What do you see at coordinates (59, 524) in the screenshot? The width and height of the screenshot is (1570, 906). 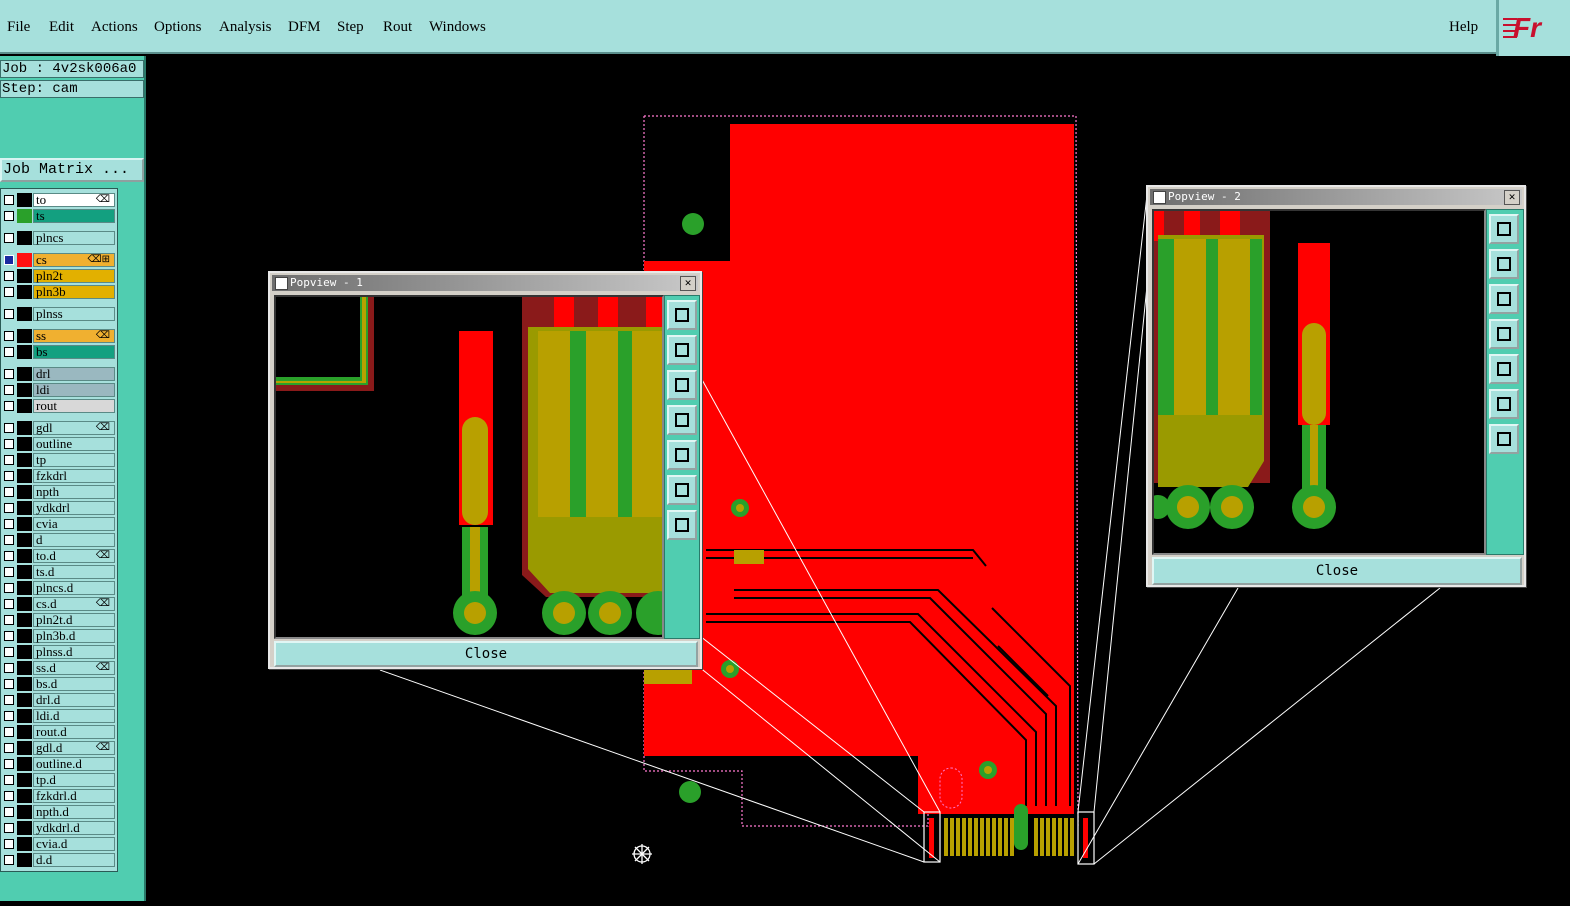 I see `layer-row-cvia: cvia` at bounding box center [59, 524].